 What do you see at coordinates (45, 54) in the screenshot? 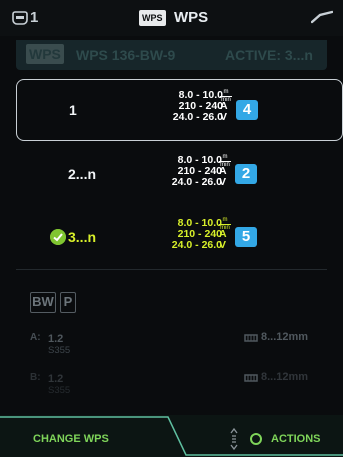
I see `wps-badge: WPS` at bounding box center [45, 54].